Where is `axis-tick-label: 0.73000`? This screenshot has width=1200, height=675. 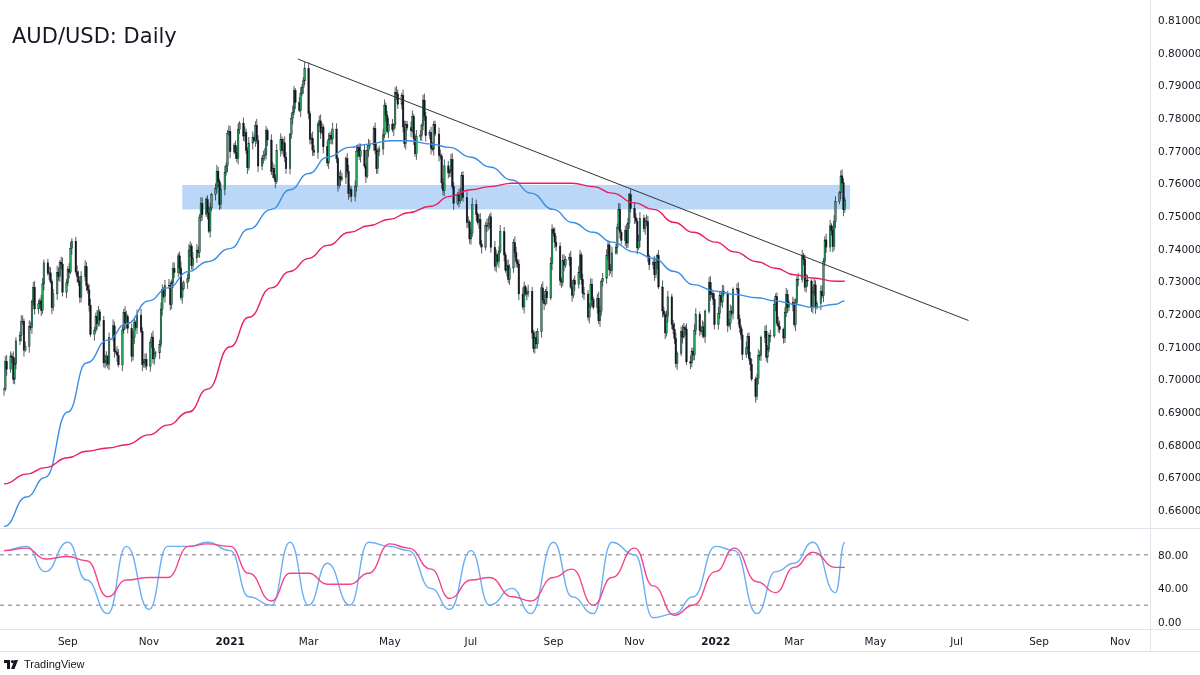 axis-tick-label: 0.73000 is located at coordinates (1179, 281).